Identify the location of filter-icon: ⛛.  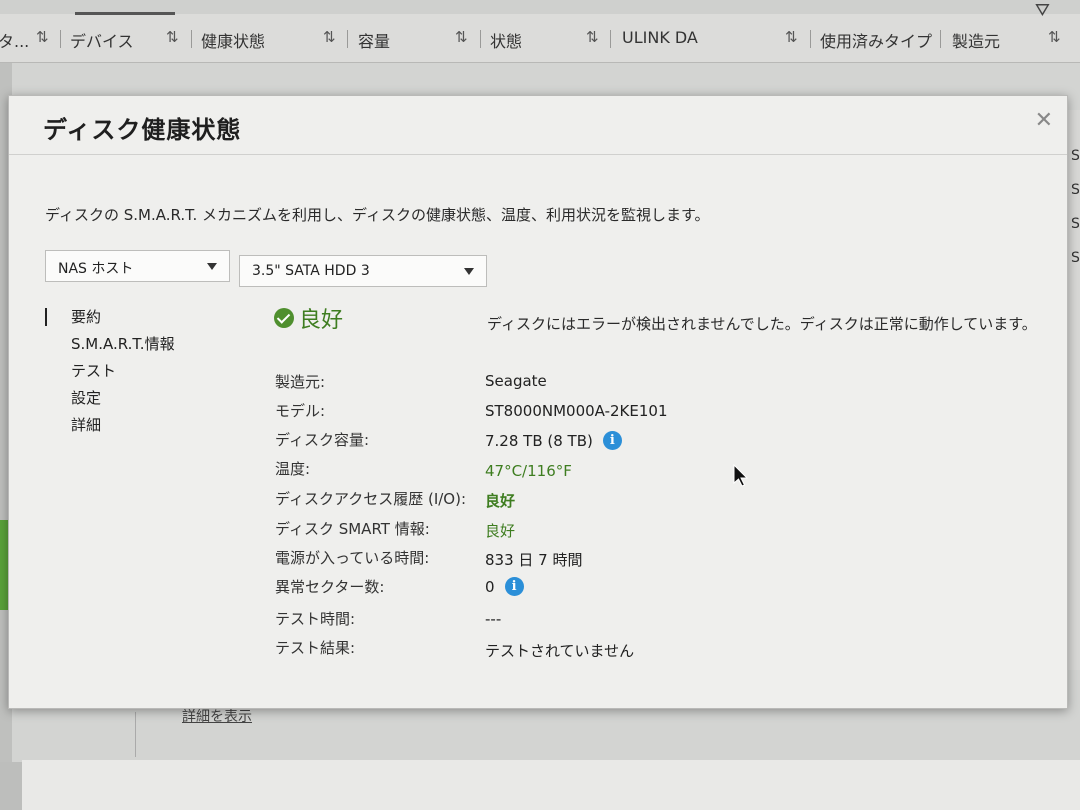
(1042, 10).